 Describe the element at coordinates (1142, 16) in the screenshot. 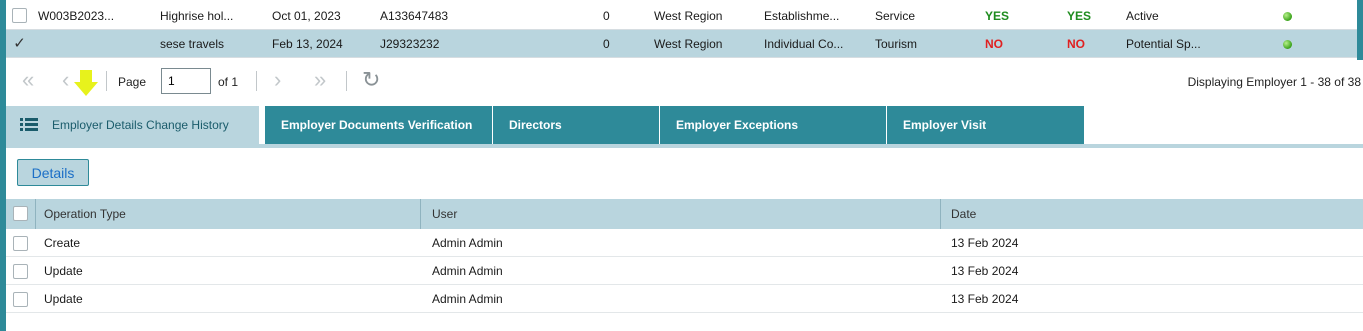

I see `employer-status: Active` at that location.